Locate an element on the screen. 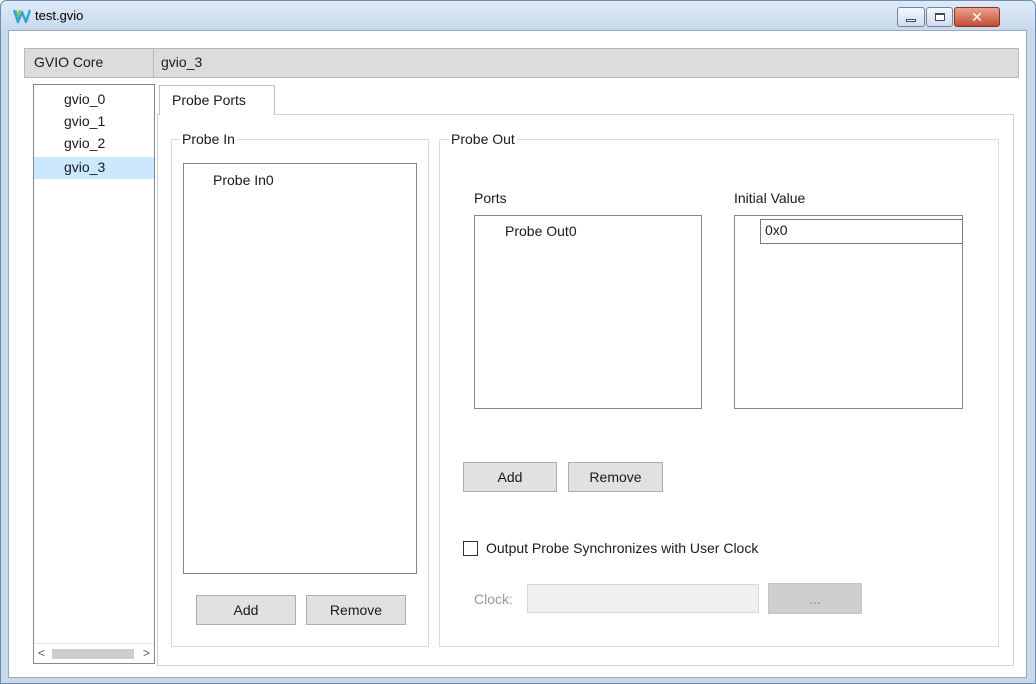 The height and width of the screenshot is (684, 1036). probe-out-list-item: Probe Out0 is located at coordinates (541, 231).